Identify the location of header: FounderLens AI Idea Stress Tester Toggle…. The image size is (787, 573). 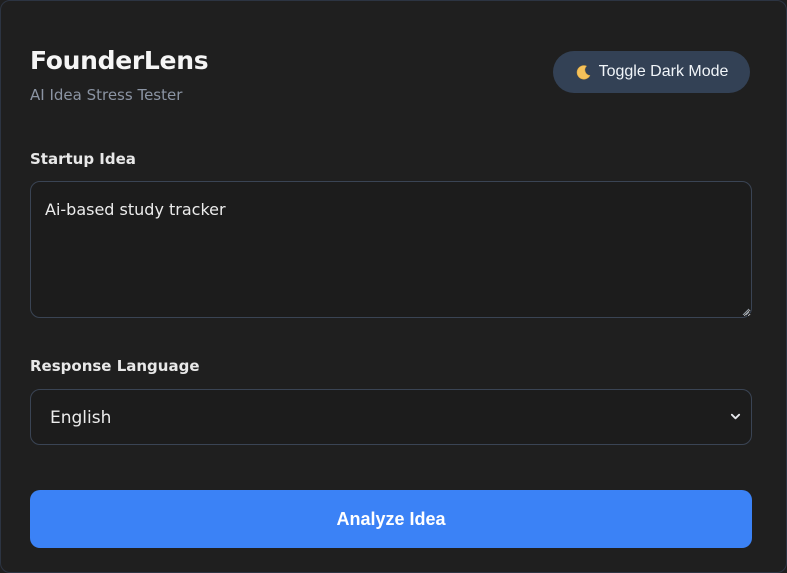
(390, 76).